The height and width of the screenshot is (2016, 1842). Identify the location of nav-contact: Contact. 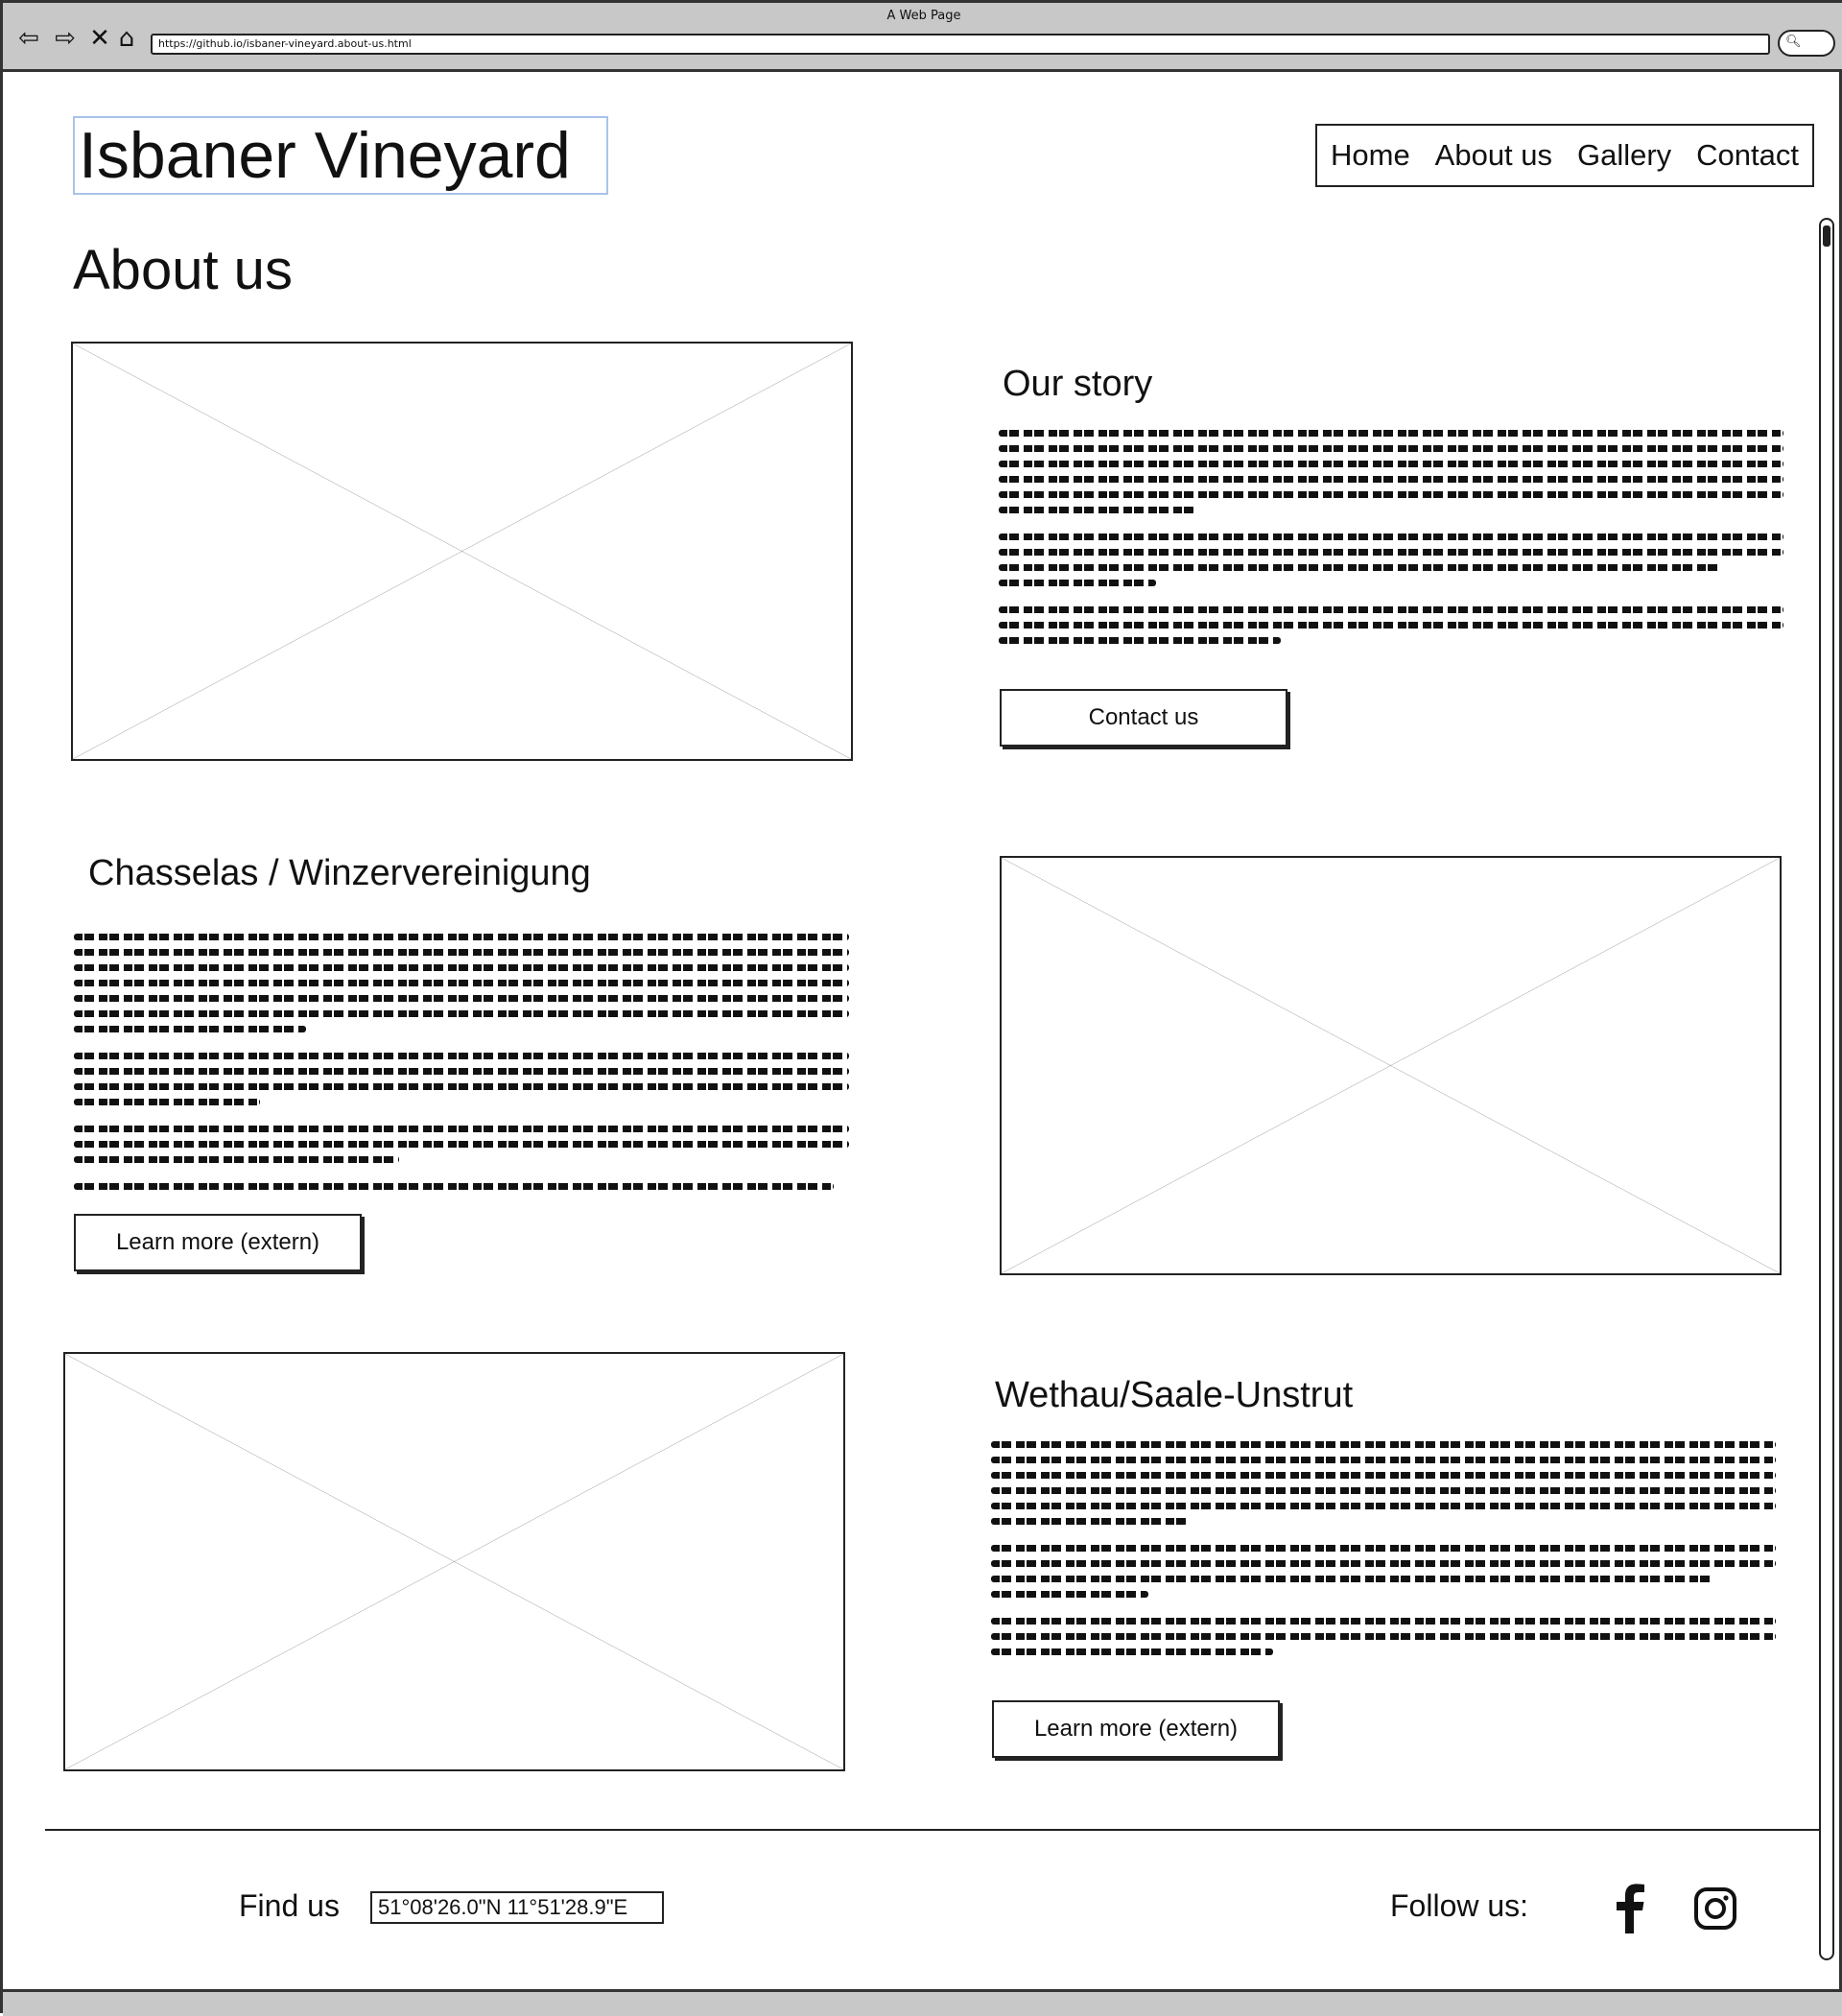
(1747, 155).